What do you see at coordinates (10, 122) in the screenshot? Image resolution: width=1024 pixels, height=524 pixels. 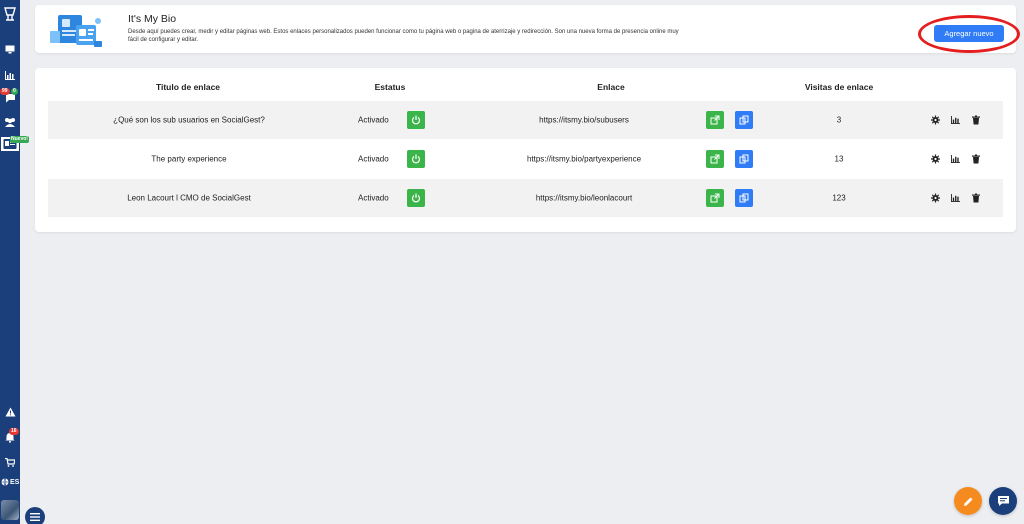 I see `users-icon` at bounding box center [10, 122].